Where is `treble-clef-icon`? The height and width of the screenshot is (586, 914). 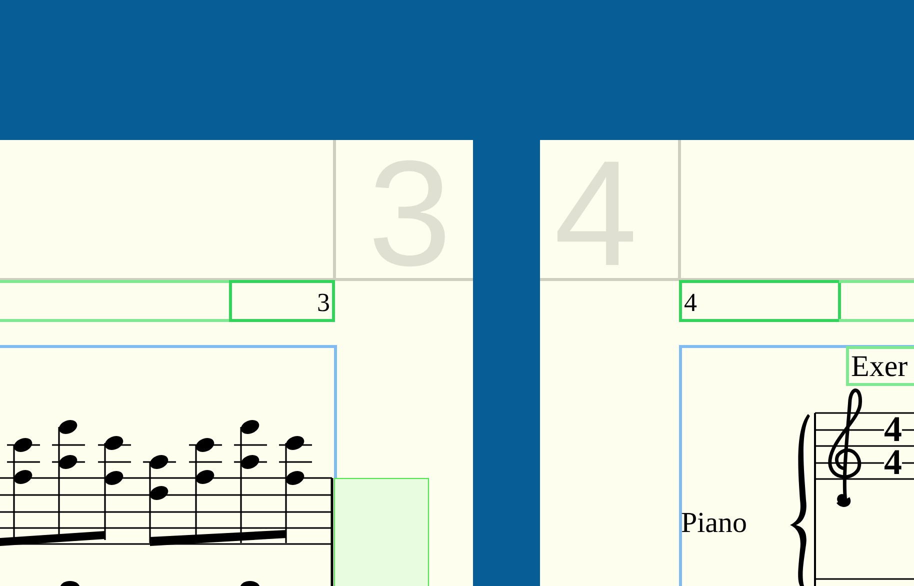 treble-clef-icon is located at coordinates (845, 447).